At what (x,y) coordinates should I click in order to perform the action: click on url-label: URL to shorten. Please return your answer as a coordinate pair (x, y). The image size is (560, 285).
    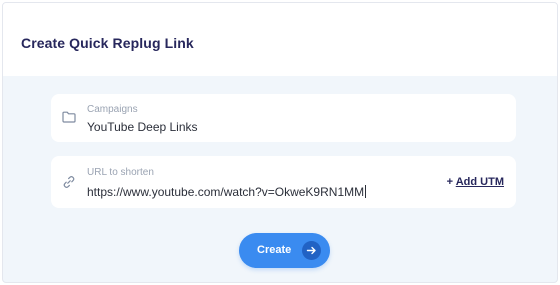
    Looking at the image, I should click on (120, 172).